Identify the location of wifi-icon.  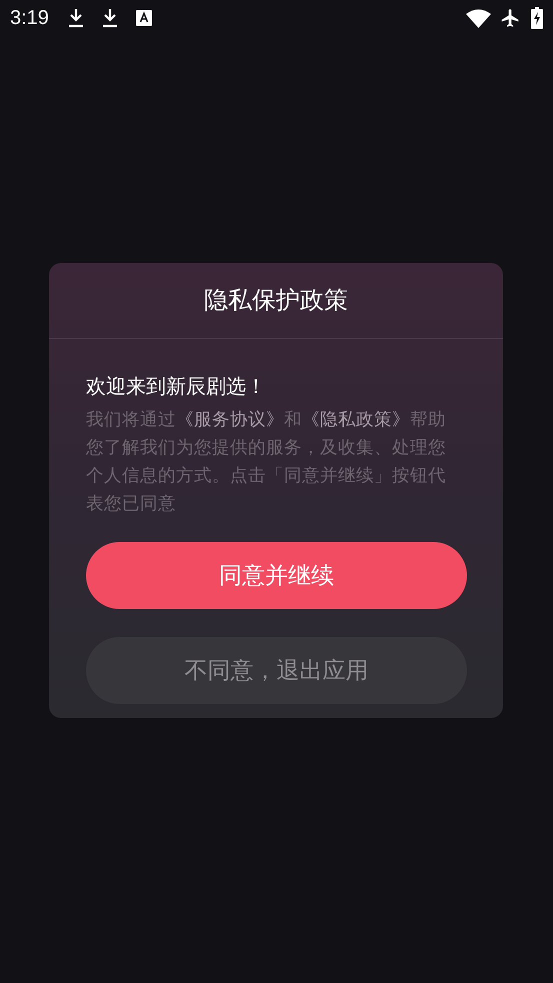
(478, 18).